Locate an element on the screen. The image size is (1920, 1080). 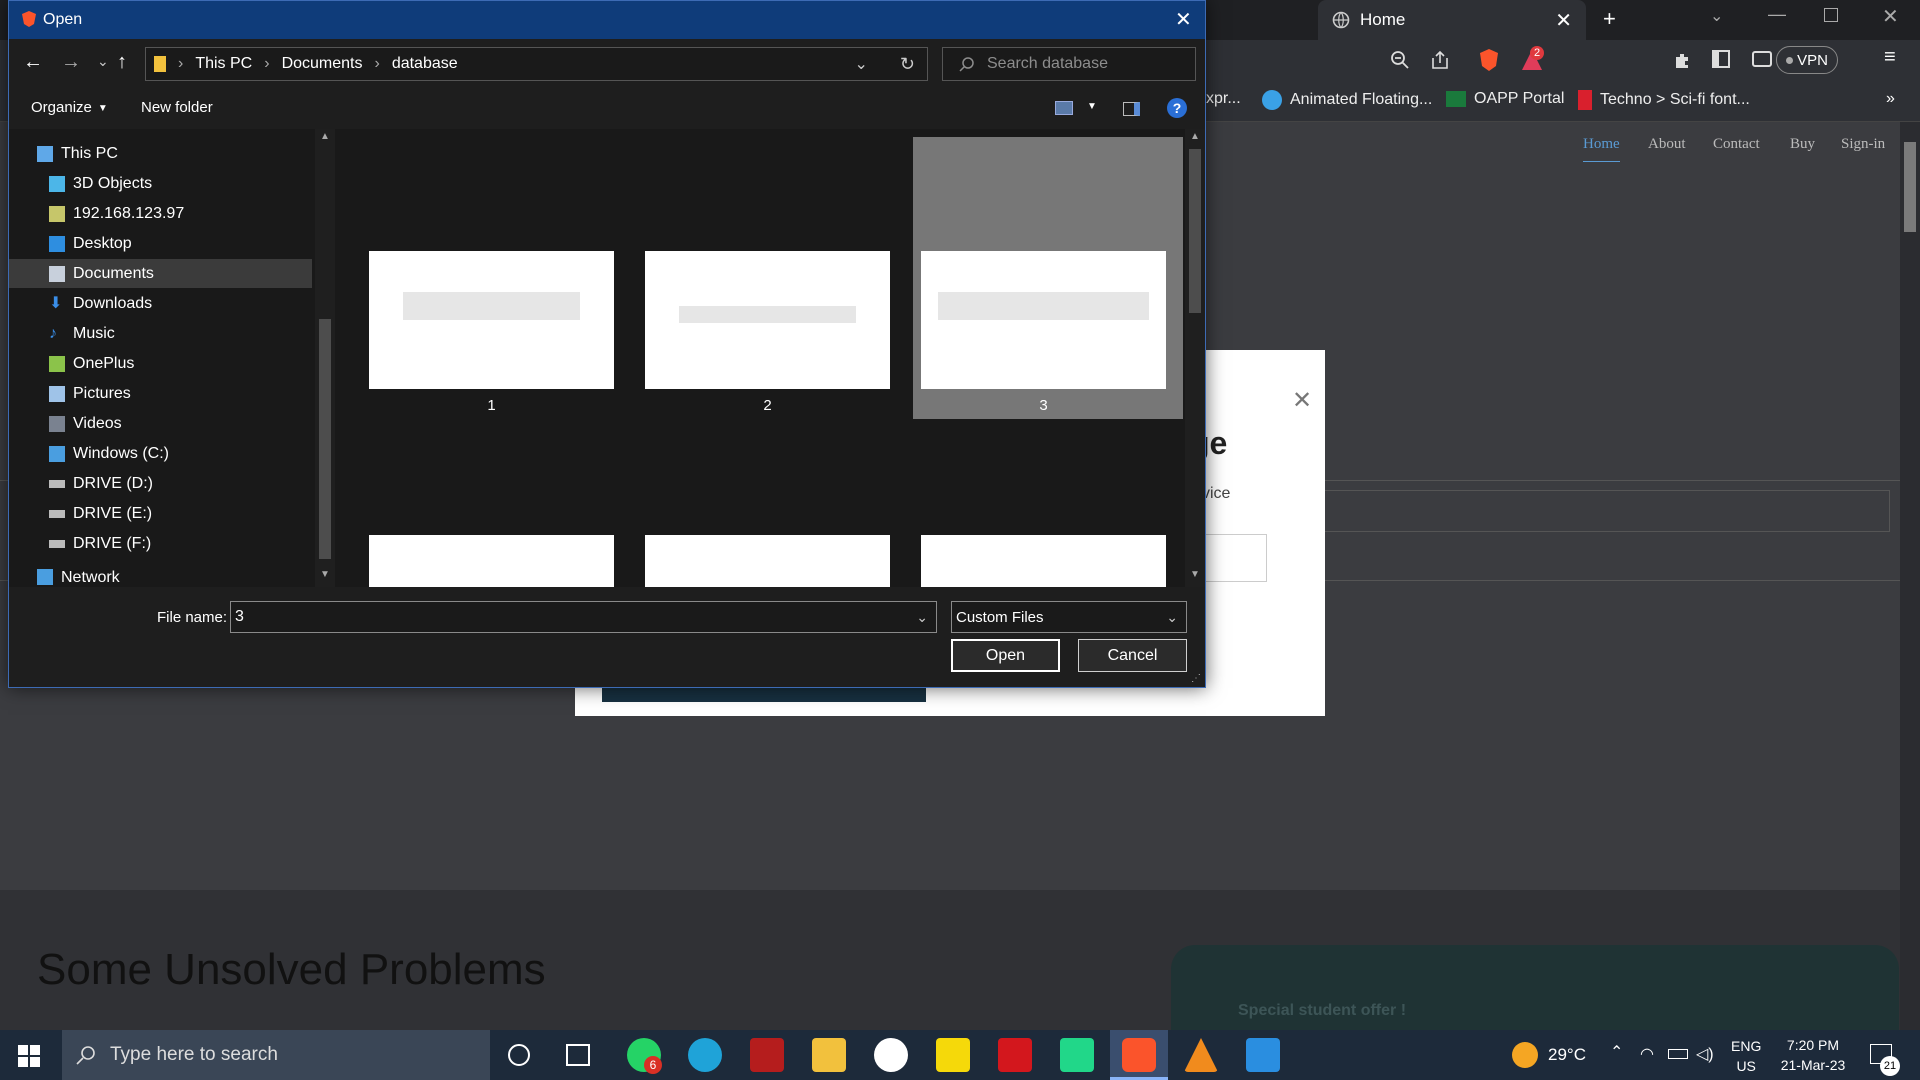
tree-oneplus: OnePlus is located at coordinates (160, 363).